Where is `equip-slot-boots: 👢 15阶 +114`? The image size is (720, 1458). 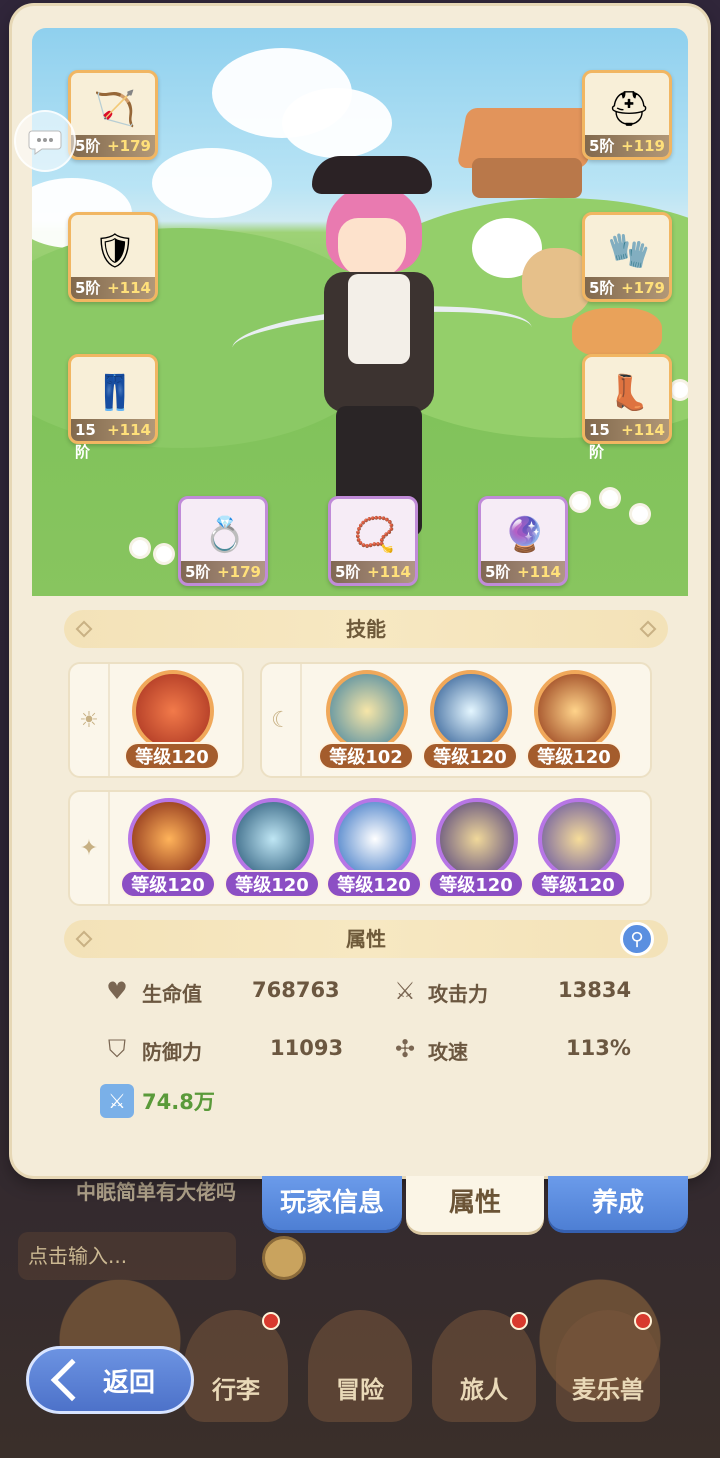 equip-slot-boots: 👢 15阶 +114 is located at coordinates (627, 407).